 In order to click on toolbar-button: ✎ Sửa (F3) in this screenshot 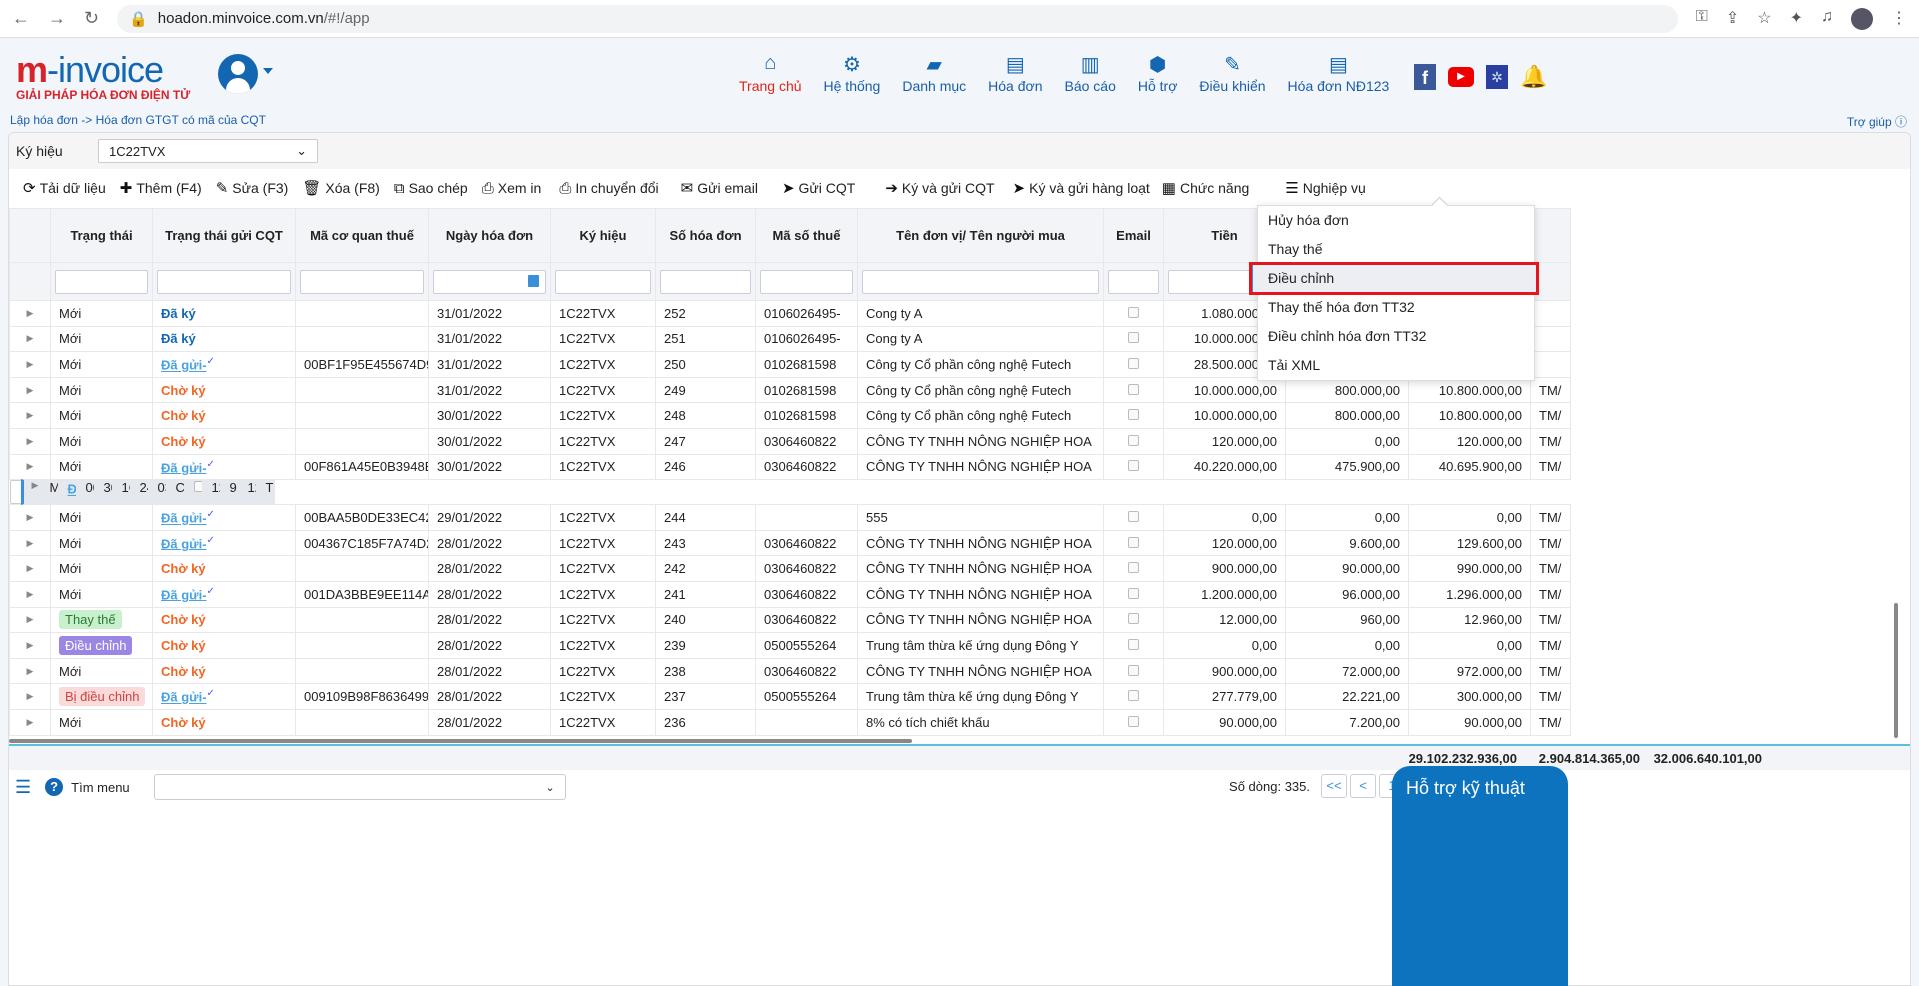, I will do `click(252, 188)`.